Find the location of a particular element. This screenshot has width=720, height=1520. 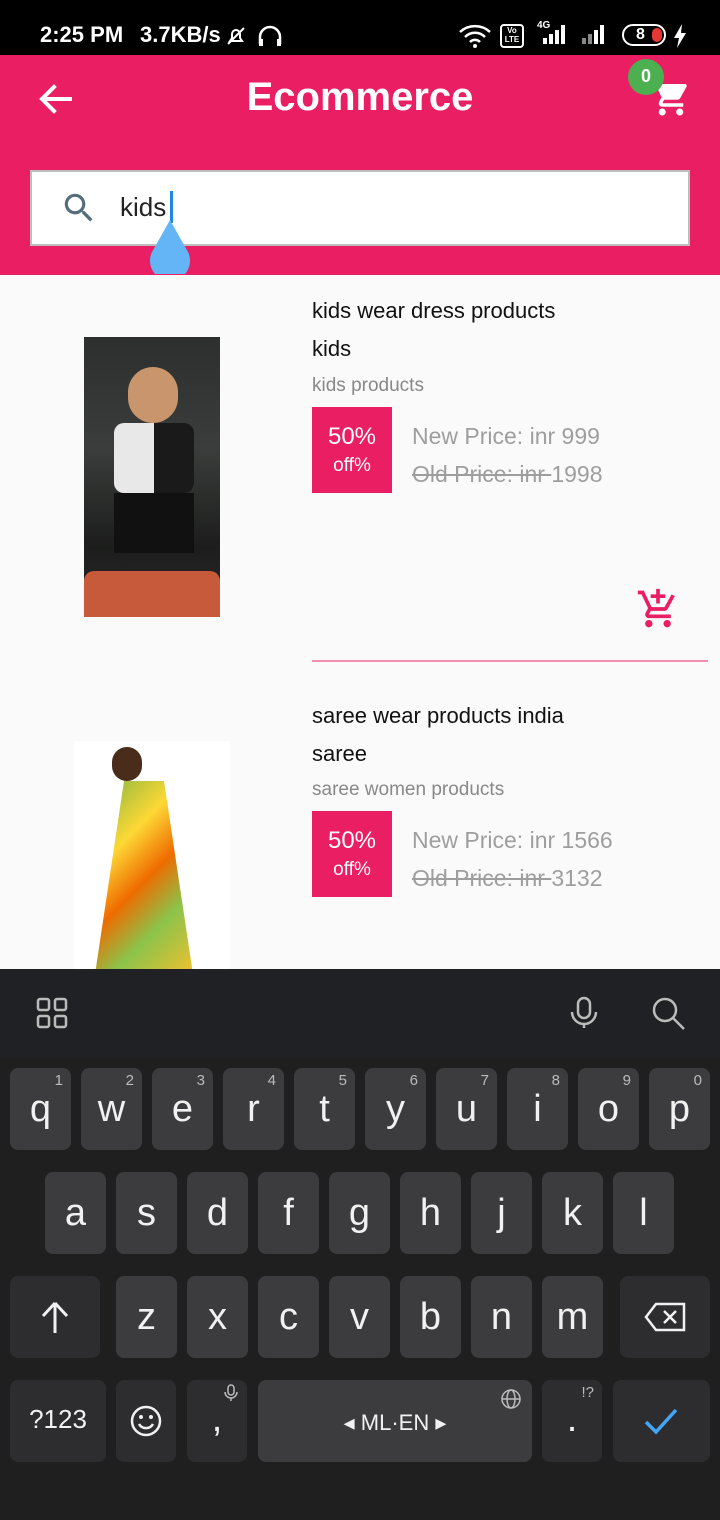

key-space-label: ◂ ML·EN ▸ is located at coordinates (395, 1422).